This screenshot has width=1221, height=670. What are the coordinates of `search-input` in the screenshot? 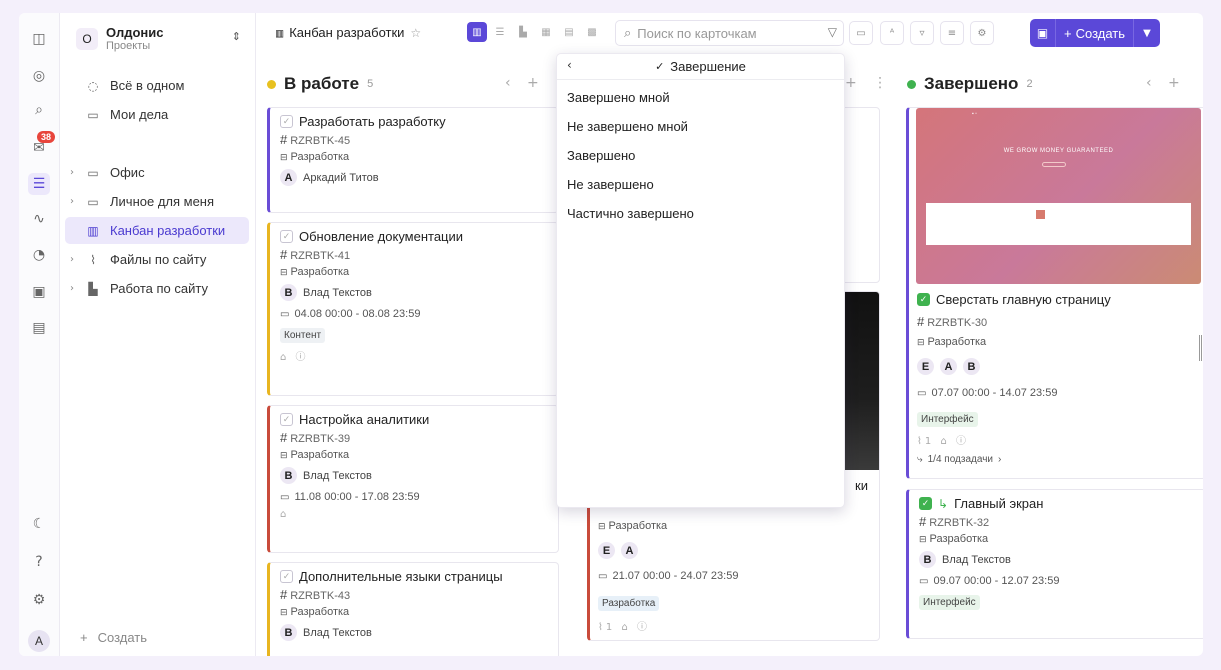 It's located at (717, 33).